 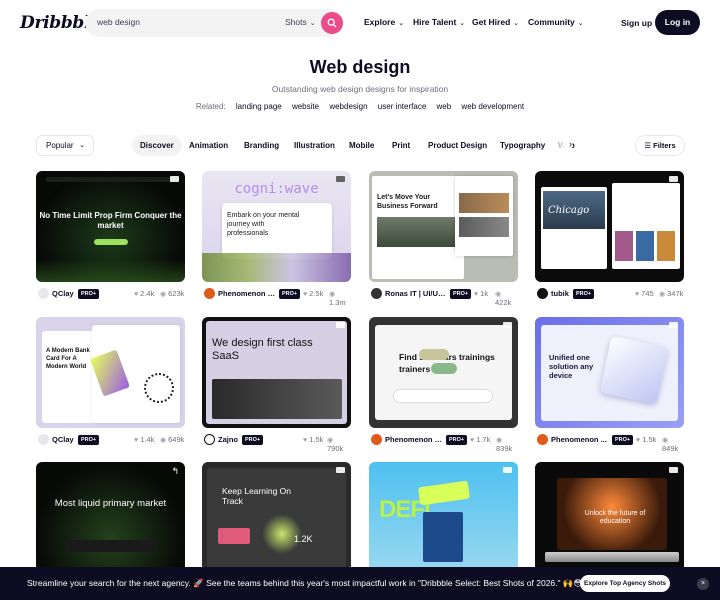 What do you see at coordinates (556, 22) in the screenshot?
I see `nav-community: Community ⌄` at bounding box center [556, 22].